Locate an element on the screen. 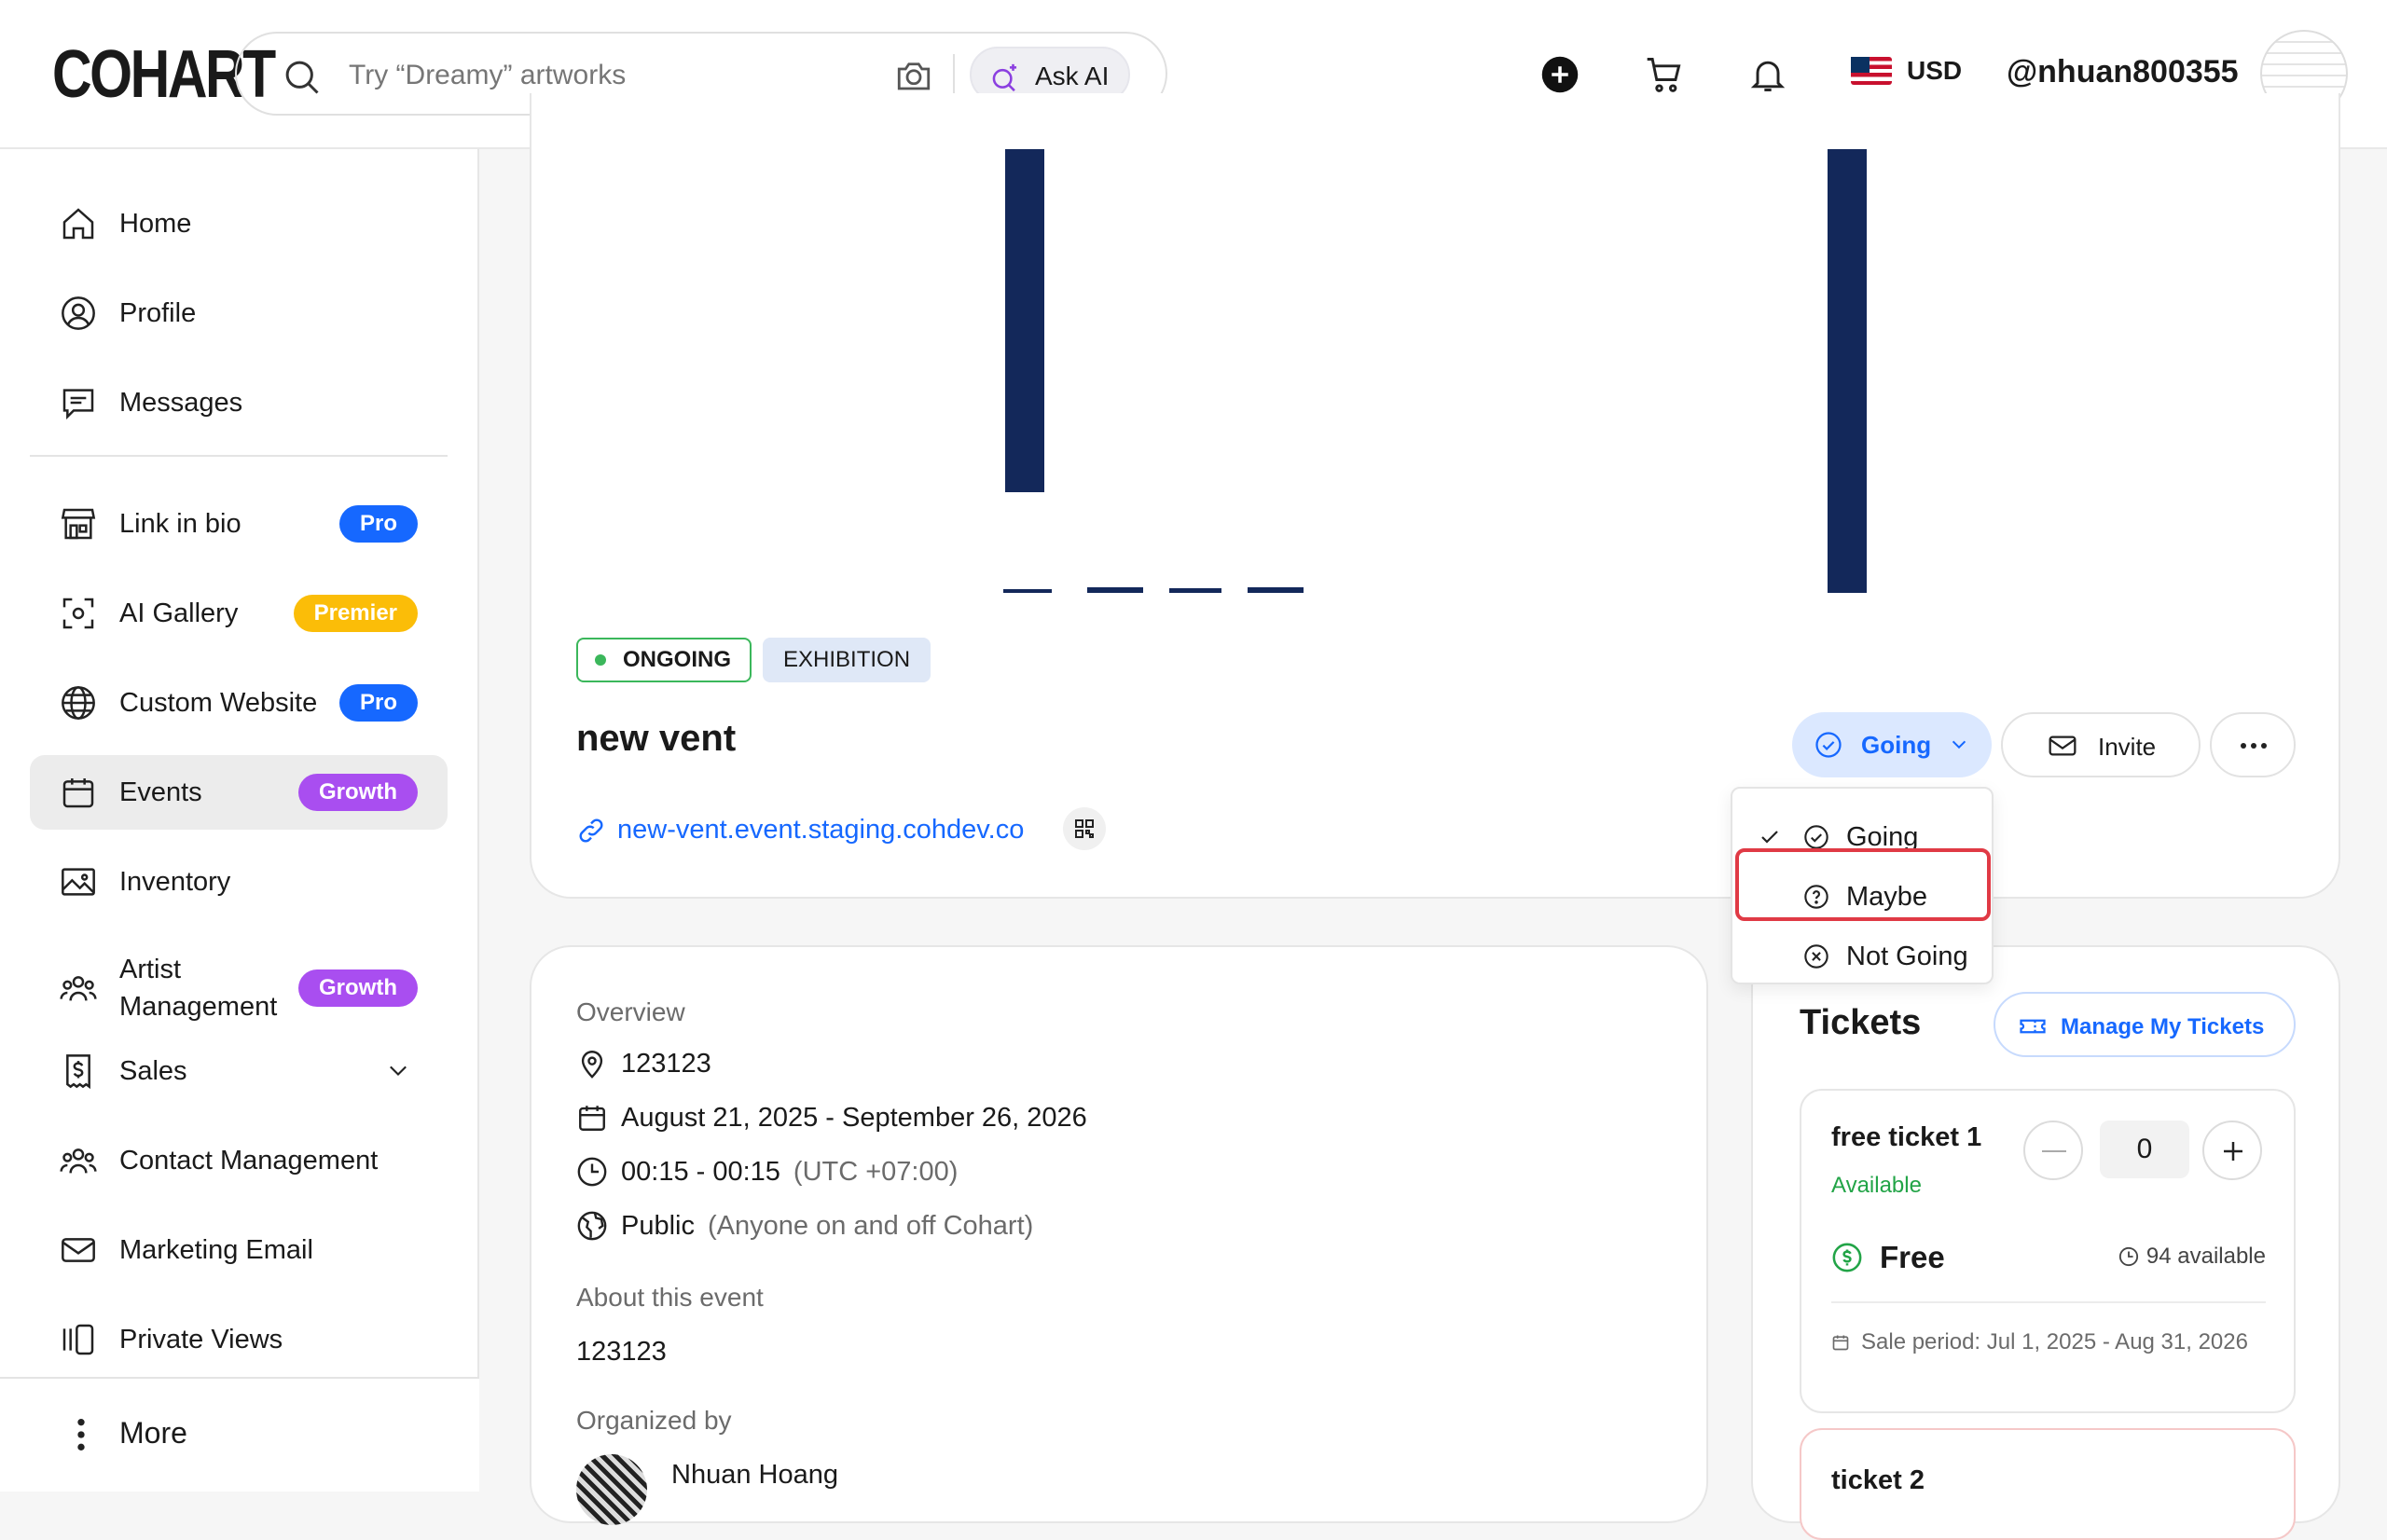 The height and width of the screenshot is (1540, 2387). username: @nhuan800355 is located at coordinates (2123, 72).